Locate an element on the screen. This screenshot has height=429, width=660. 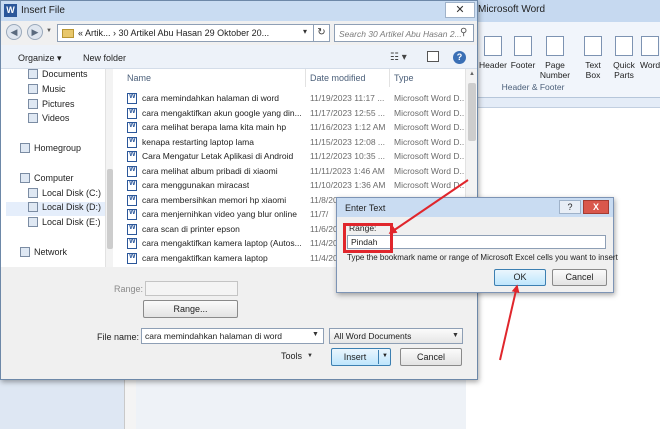
help-button: ? is located at coordinates (570, 207).